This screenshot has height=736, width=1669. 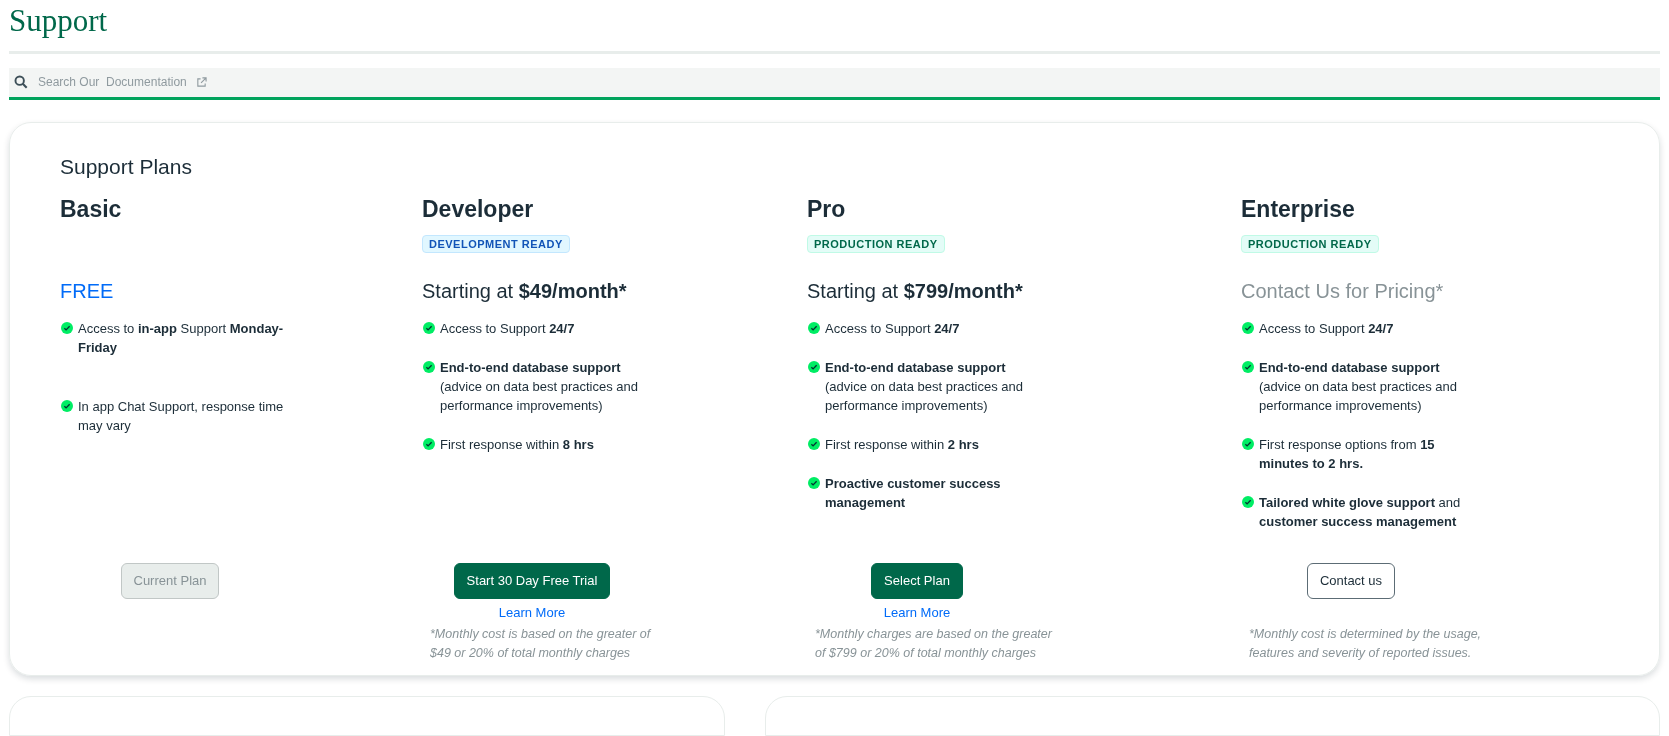 What do you see at coordinates (532, 581) in the screenshot?
I see `plan-button: Start 30 Day Free Trial` at bounding box center [532, 581].